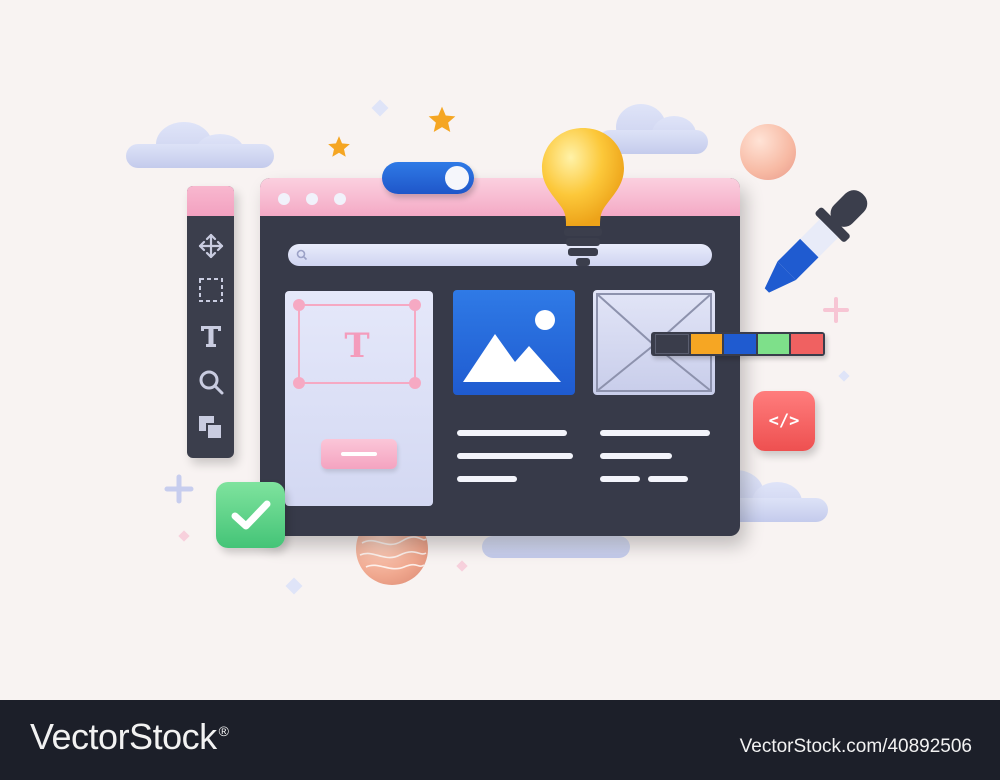 The image size is (1000, 780). Describe the element at coordinates (359, 454) in the screenshot. I see `pink-button` at that location.